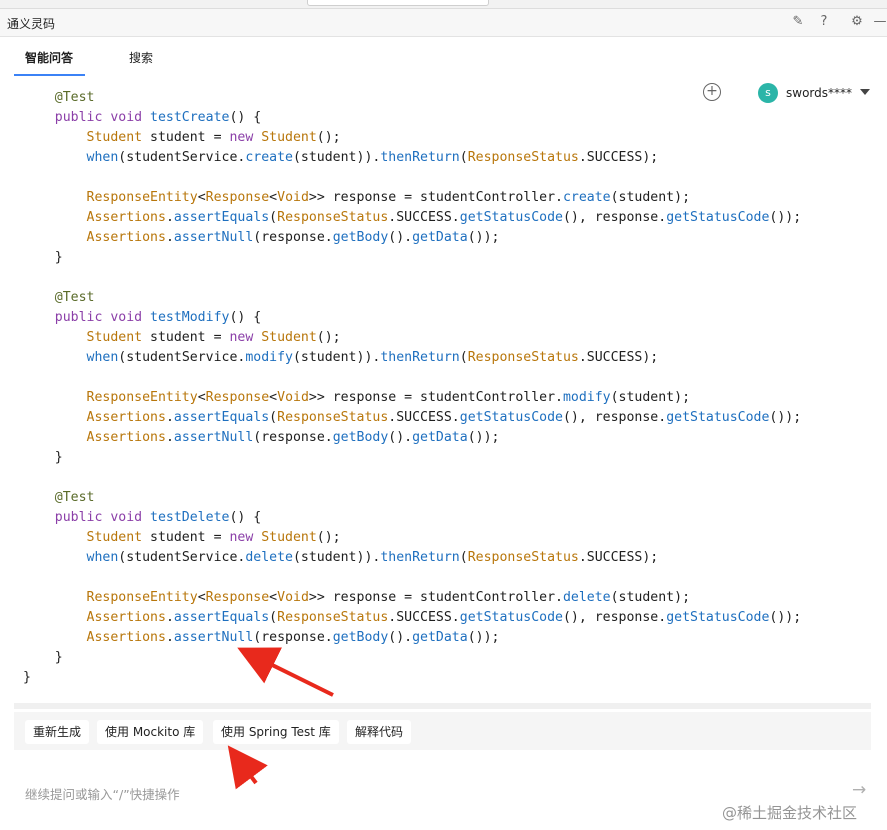  I want to click on code-token: ();, so click(328, 137).